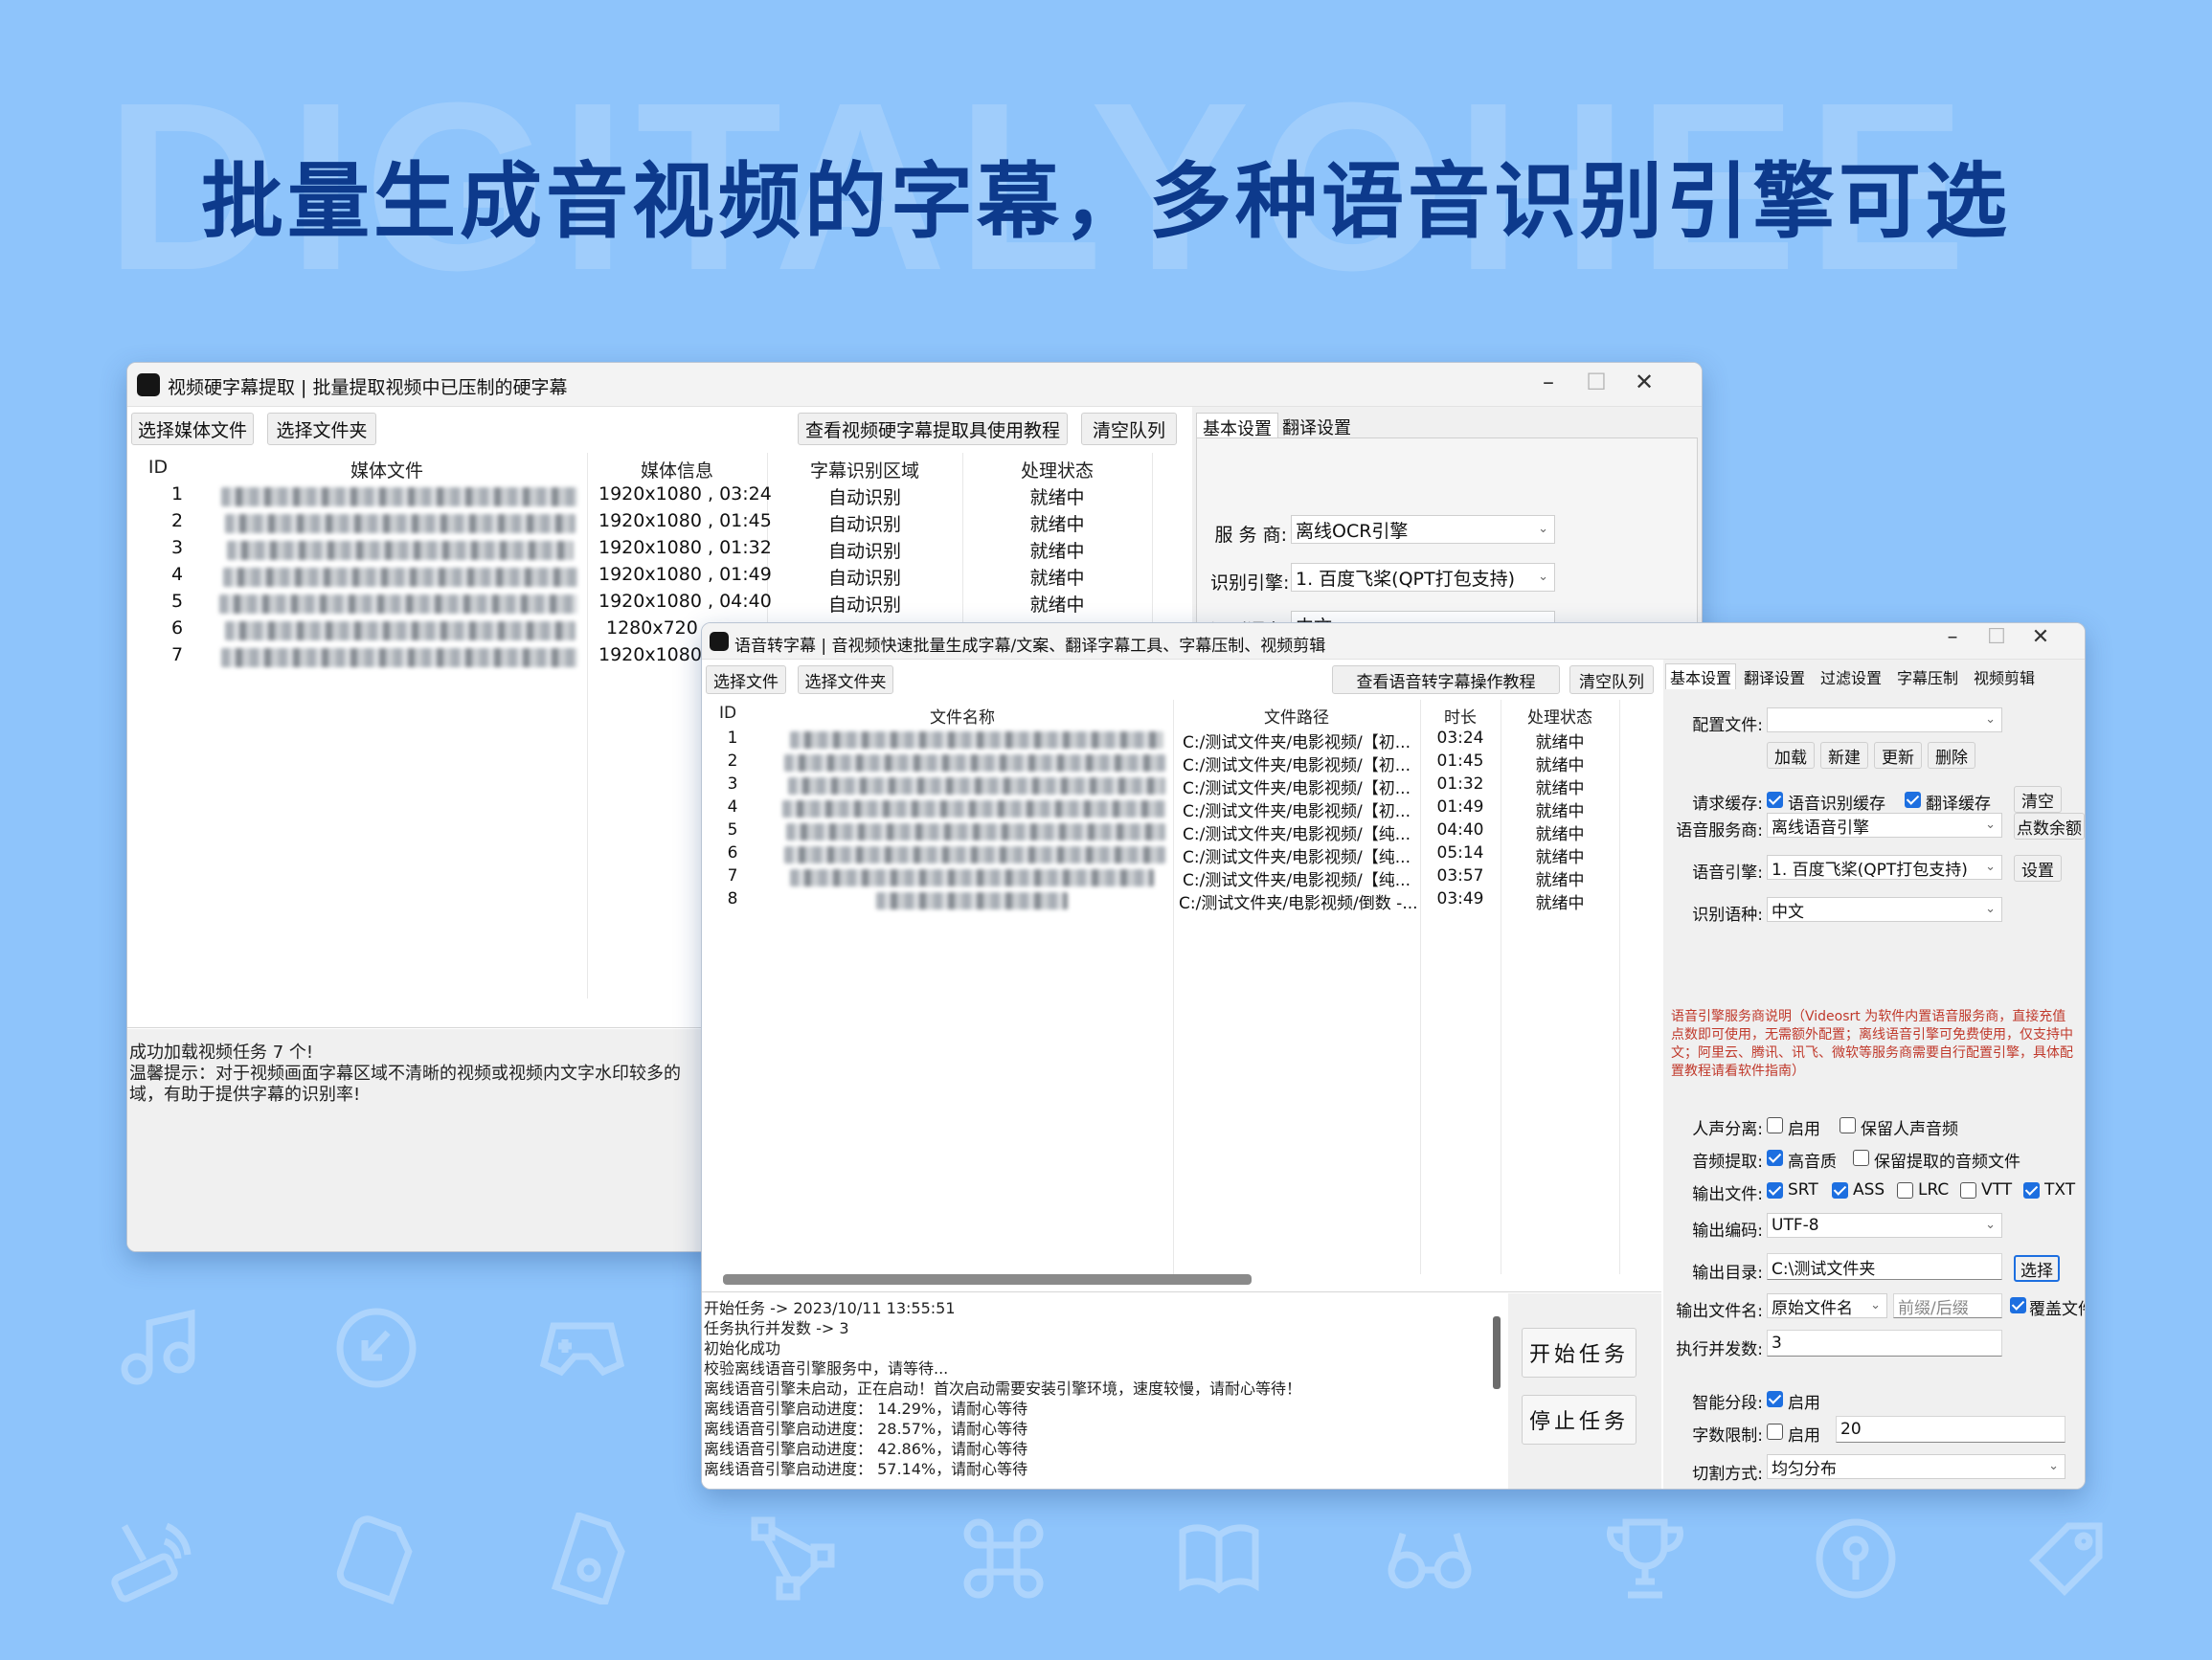  Describe the element at coordinates (1182, 786) in the screenshot. I see `table-row: 3 C:/测试文件夹/电影视频/【初... 01:32 就绪中` at that location.